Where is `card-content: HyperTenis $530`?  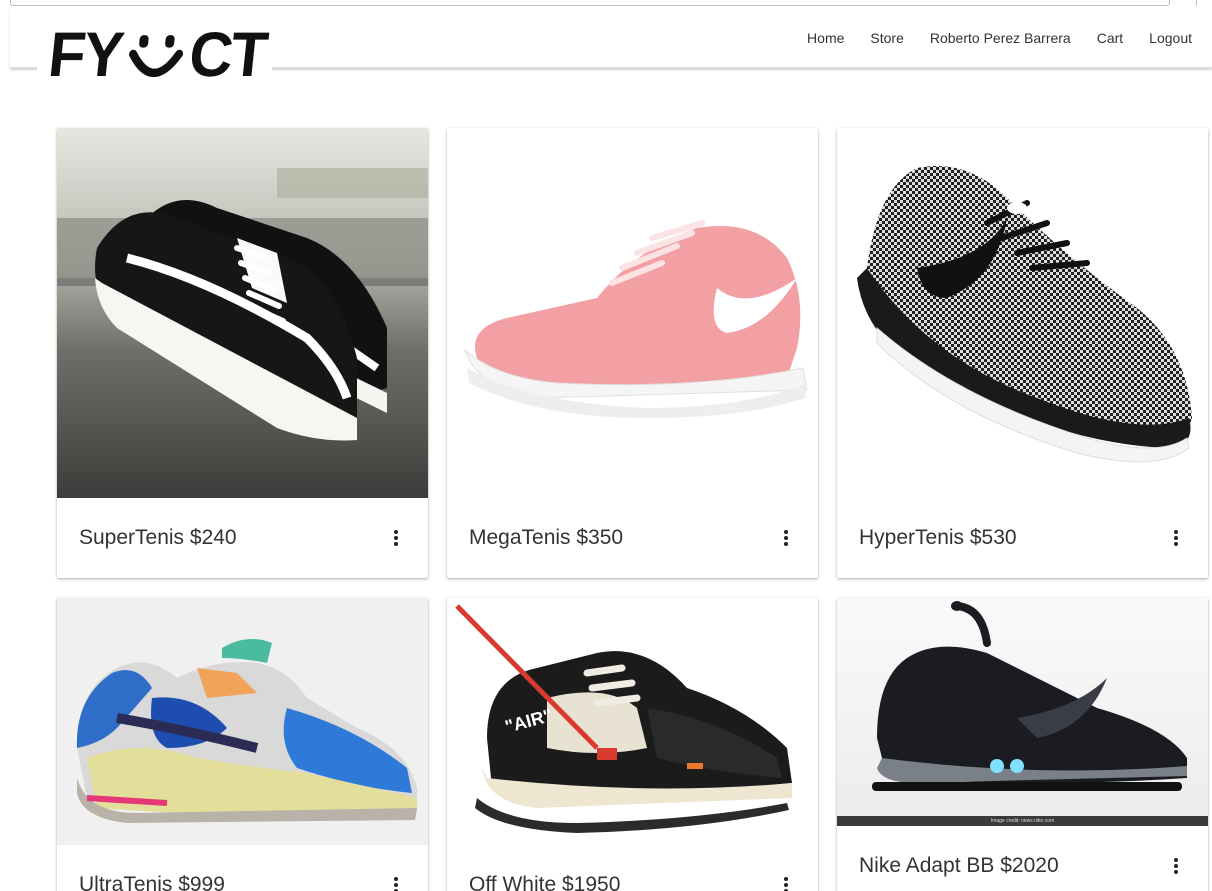 card-content: HyperTenis $530 is located at coordinates (1022, 538).